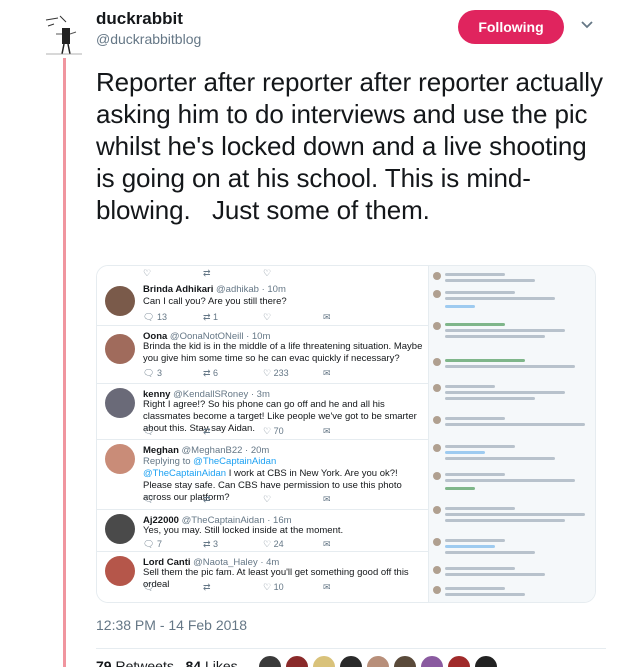 This screenshot has width=622, height=667. What do you see at coordinates (206, 450) in the screenshot?
I see `shot-name: Meghan @MeghanB22 · 20m` at bounding box center [206, 450].